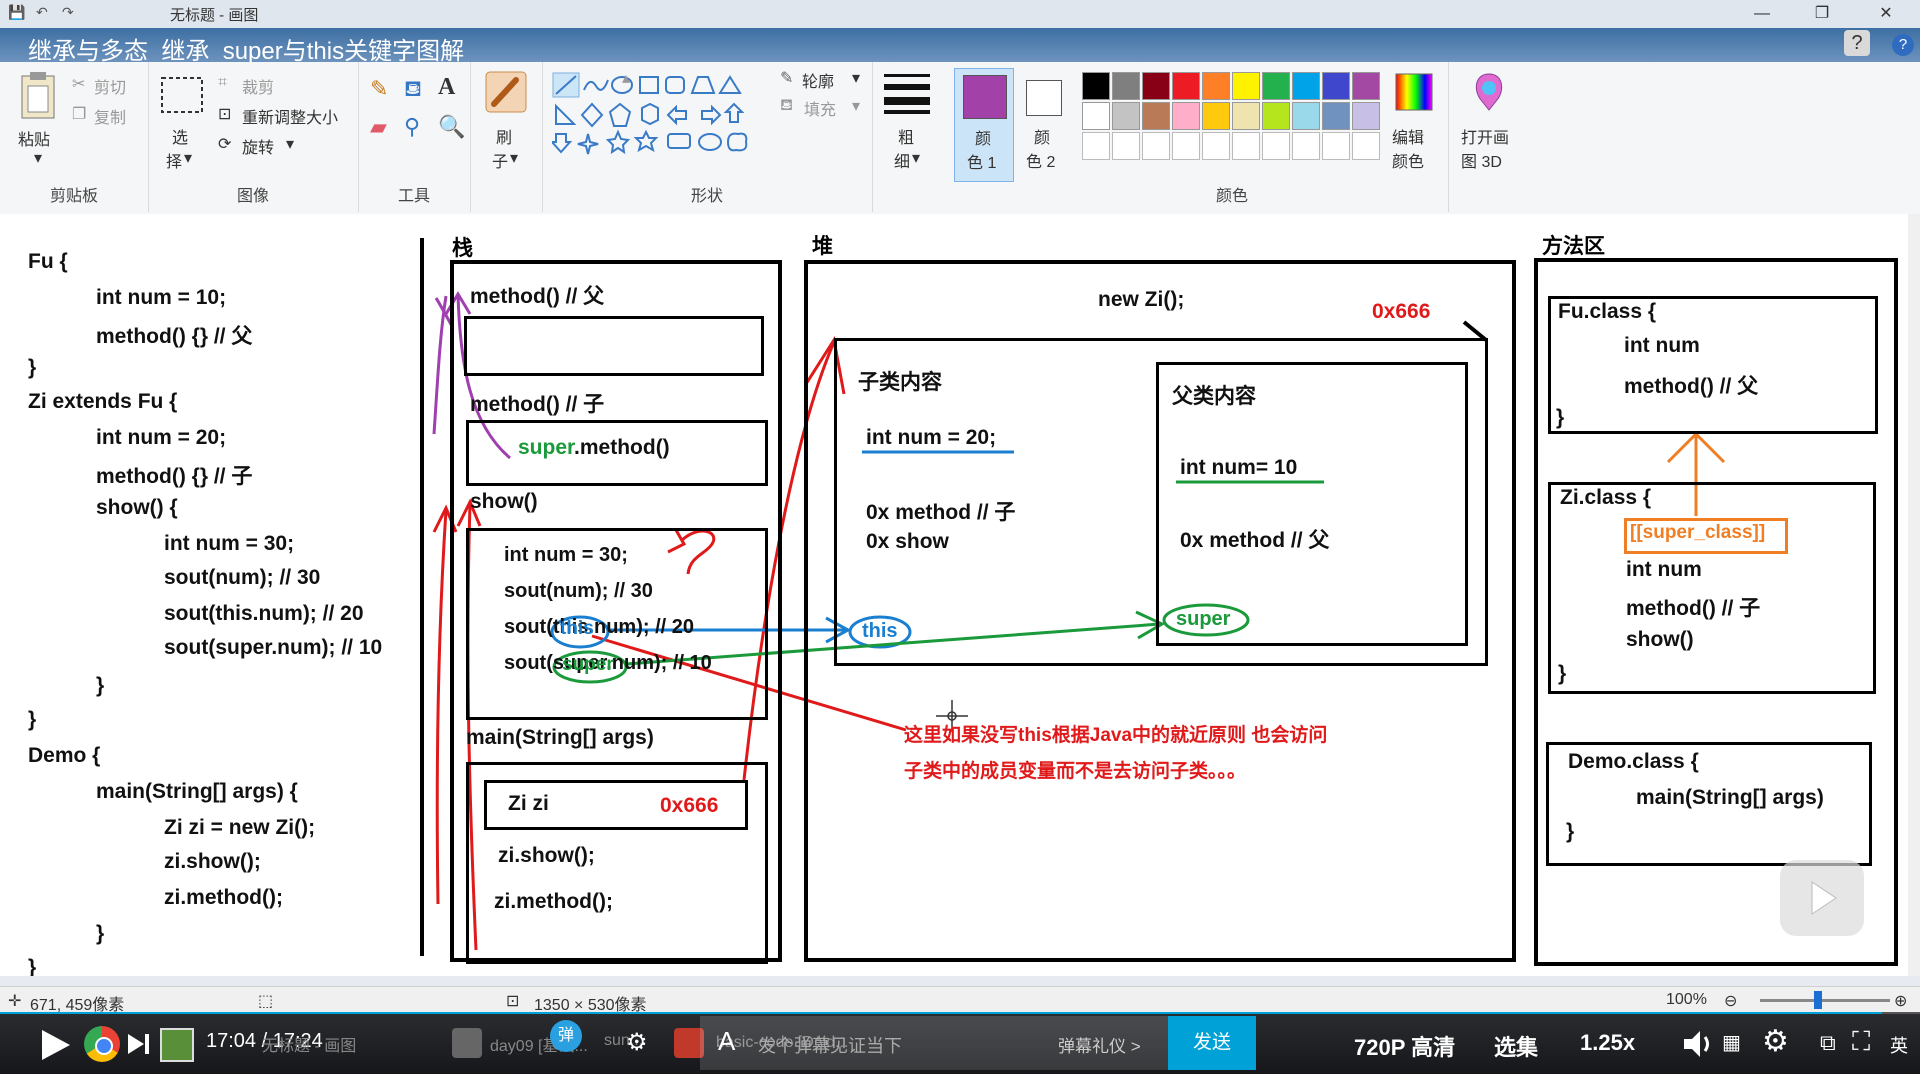  I want to click on resize-icon: ⊡, so click(224, 114).